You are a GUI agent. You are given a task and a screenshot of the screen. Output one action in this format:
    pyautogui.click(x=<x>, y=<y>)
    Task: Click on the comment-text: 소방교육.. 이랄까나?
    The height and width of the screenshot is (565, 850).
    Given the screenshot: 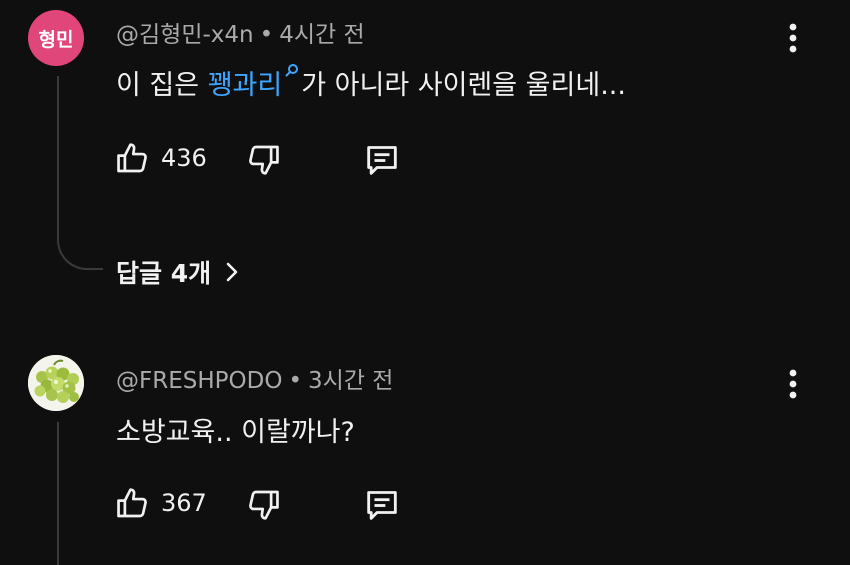 What is the action you would take?
    pyautogui.click(x=235, y=429)
    